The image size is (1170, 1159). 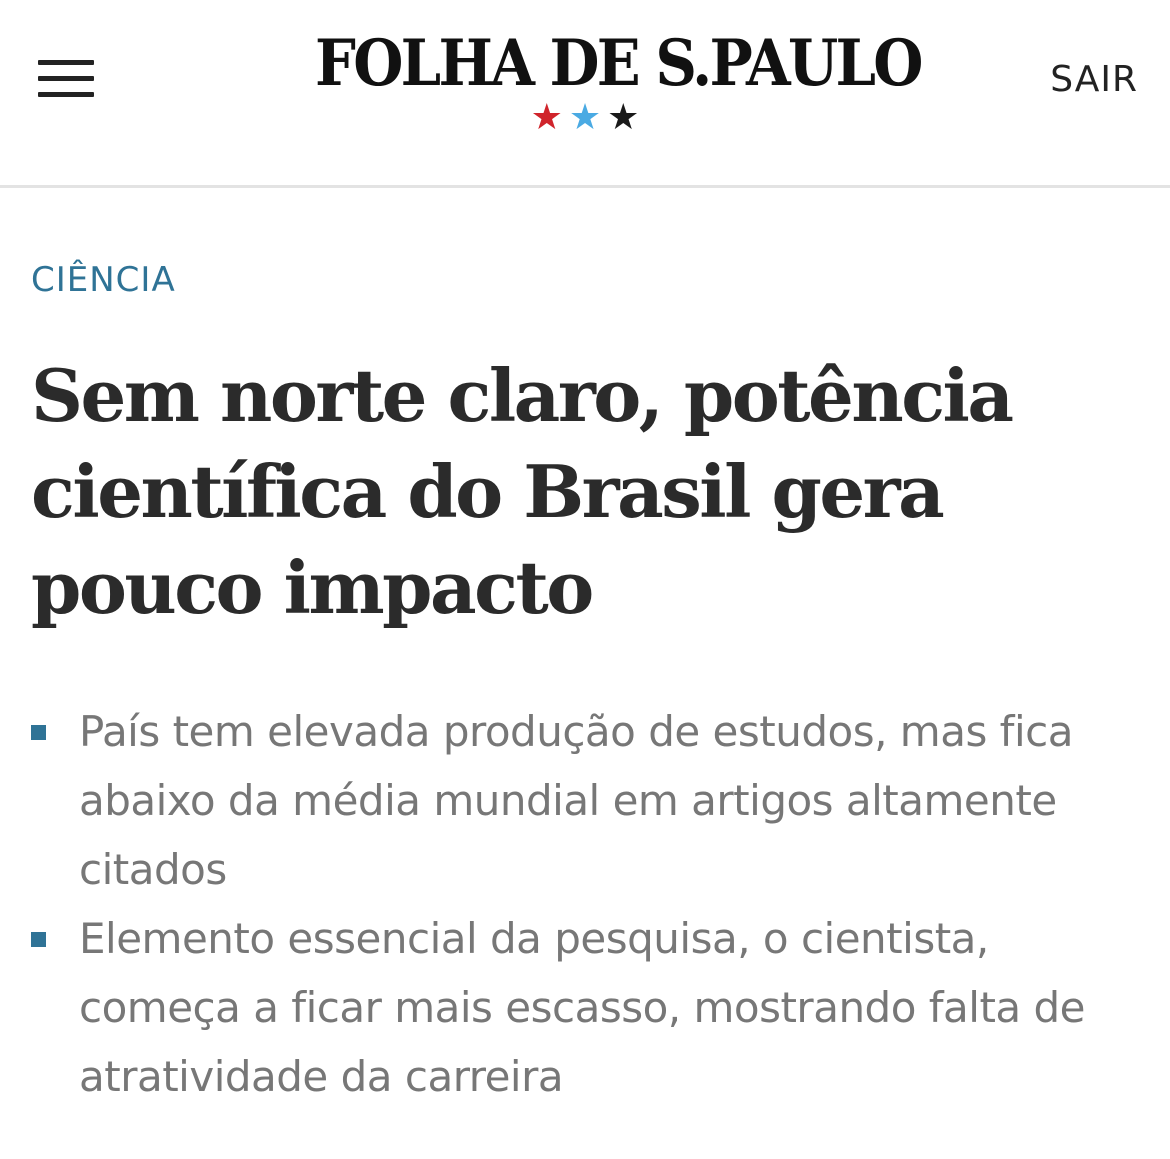 I want to click on logout-button: SAIR, so click(x=1094, y=80).